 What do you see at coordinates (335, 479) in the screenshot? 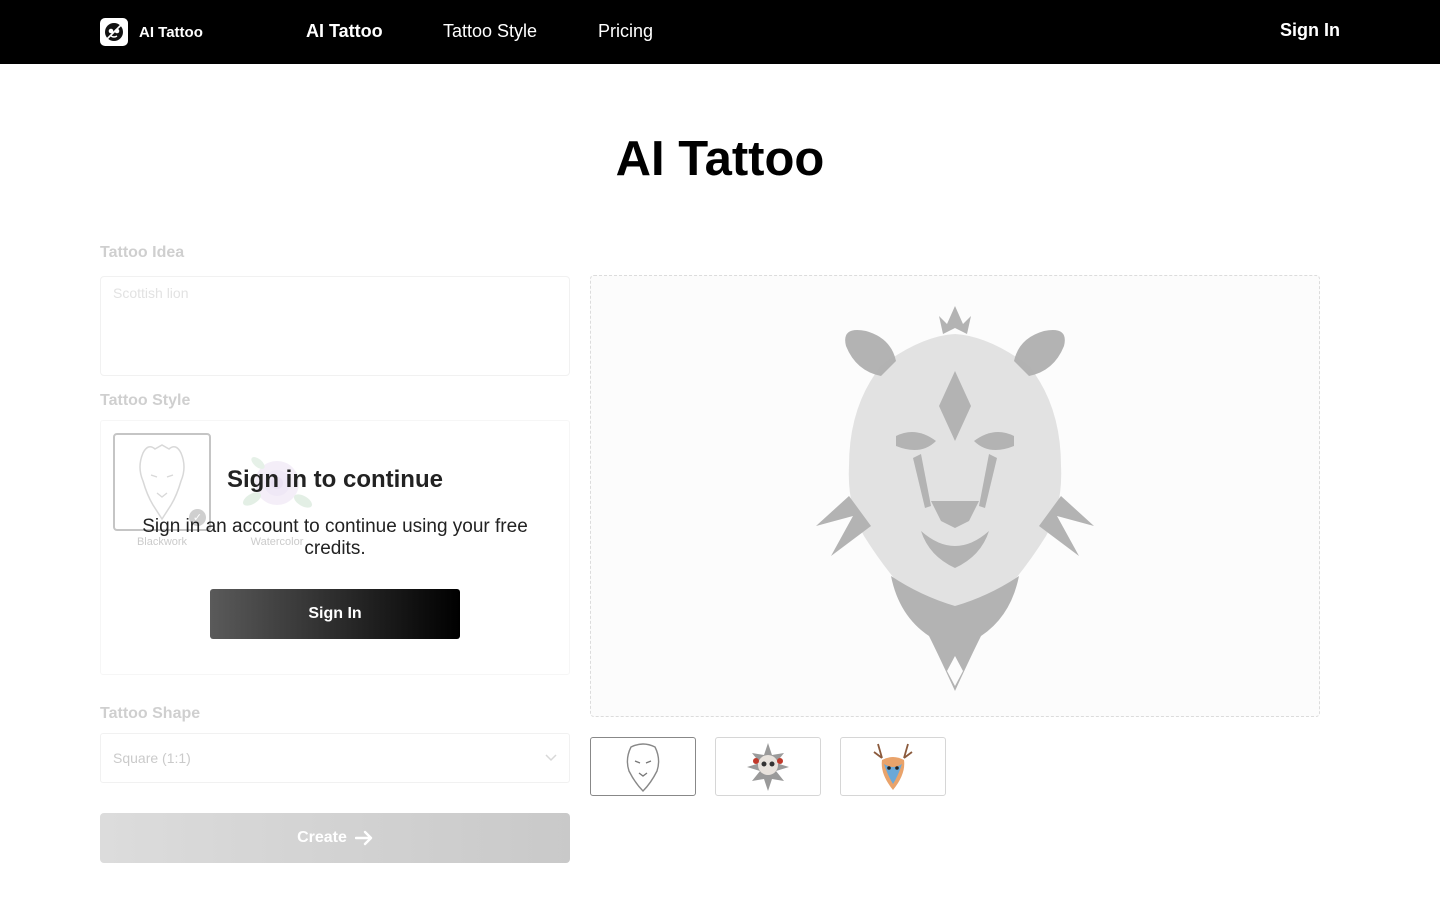
I see `overlay-title: Sign in to continue` at bounding box center [335, 479].